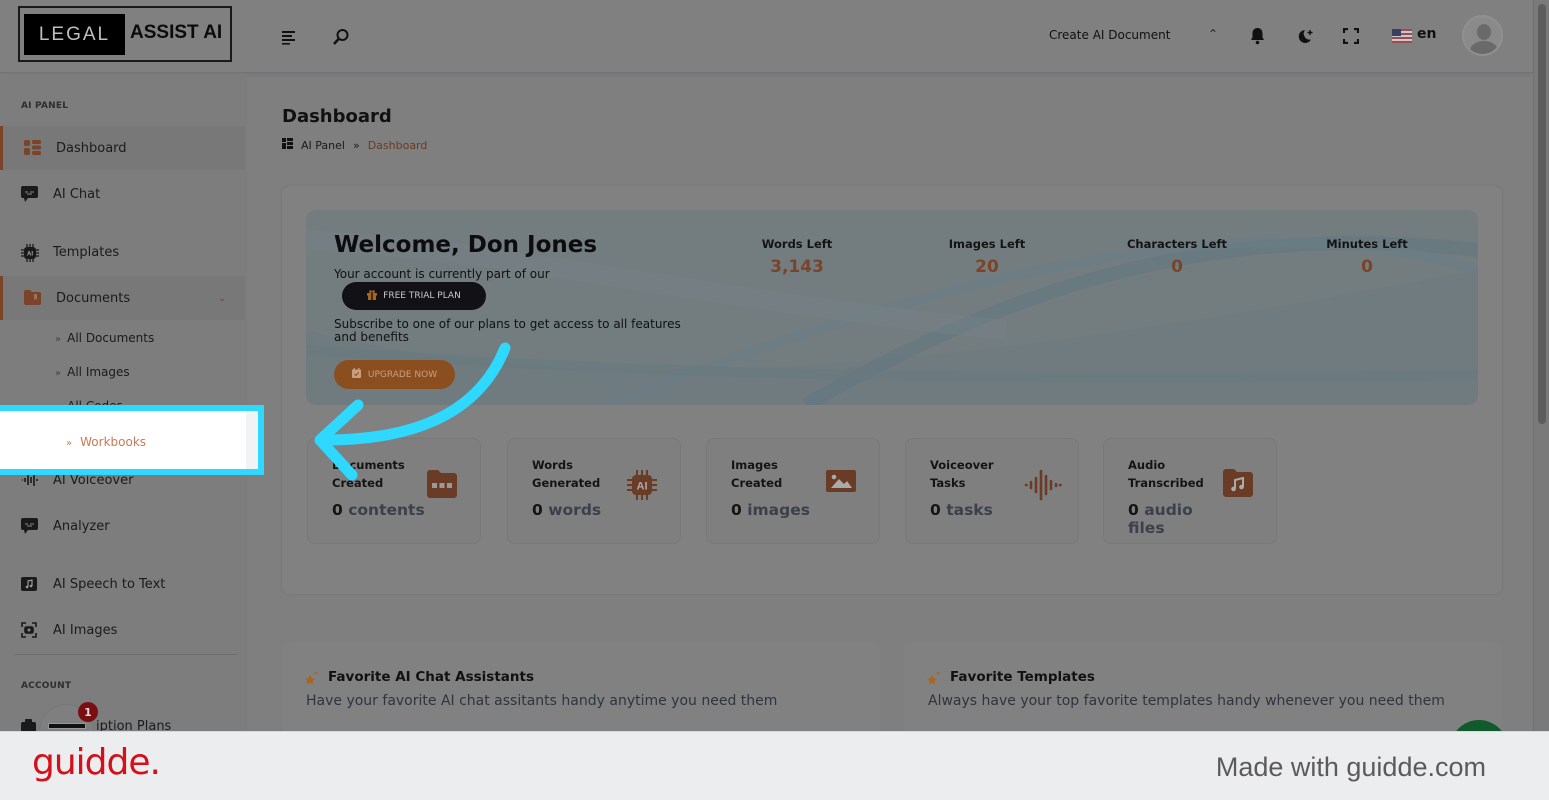  What do you see at coordinates (287, 145) in the screenshot?
I see `dashboard-icon` at bounding box center [287, 145].